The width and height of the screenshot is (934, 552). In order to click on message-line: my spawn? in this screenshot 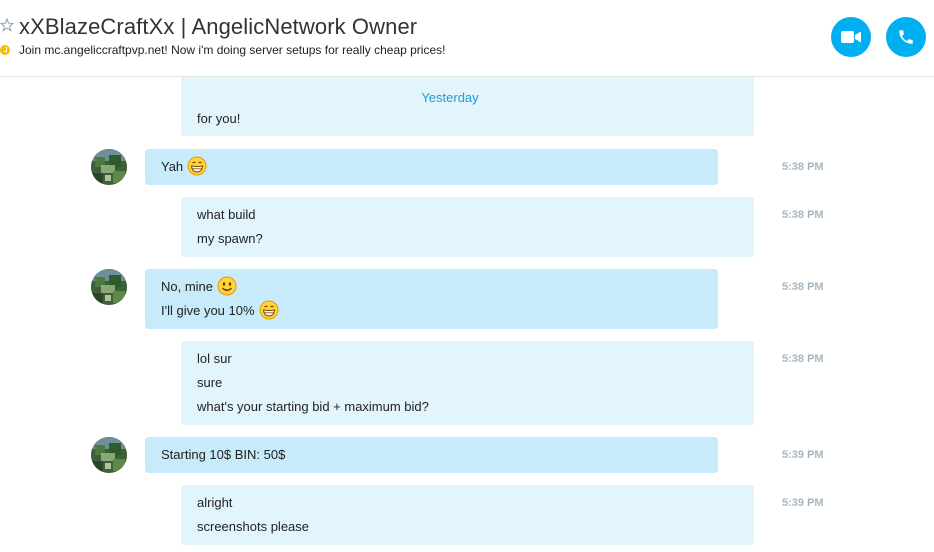, I will do `click(467, 243)`.